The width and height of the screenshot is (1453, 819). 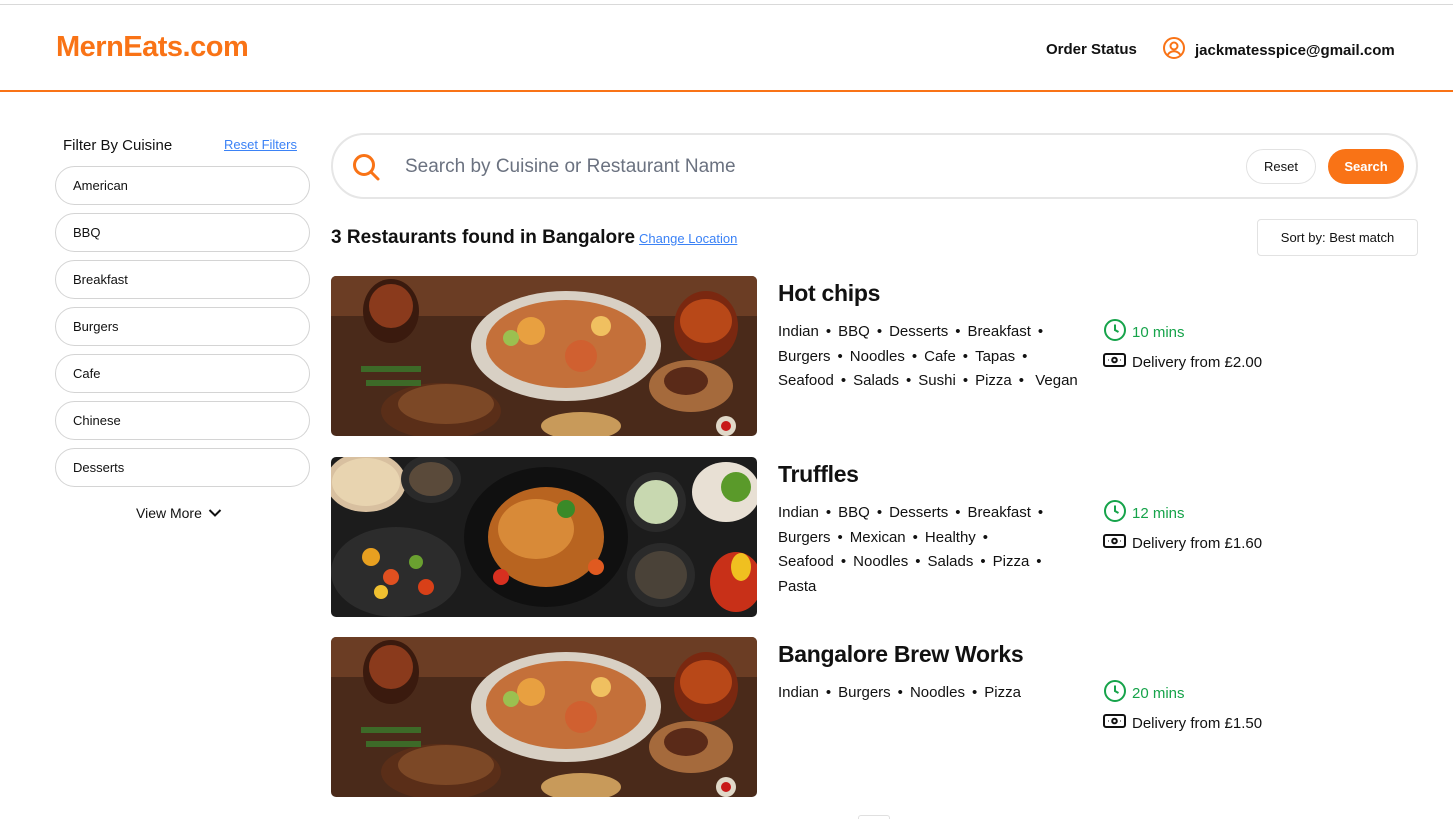 What do you see at coordinates (1295, 50) in the screenshot?
I see `user-email: jackmatesspice@gmail.com` at bounding box center [1295, 50].